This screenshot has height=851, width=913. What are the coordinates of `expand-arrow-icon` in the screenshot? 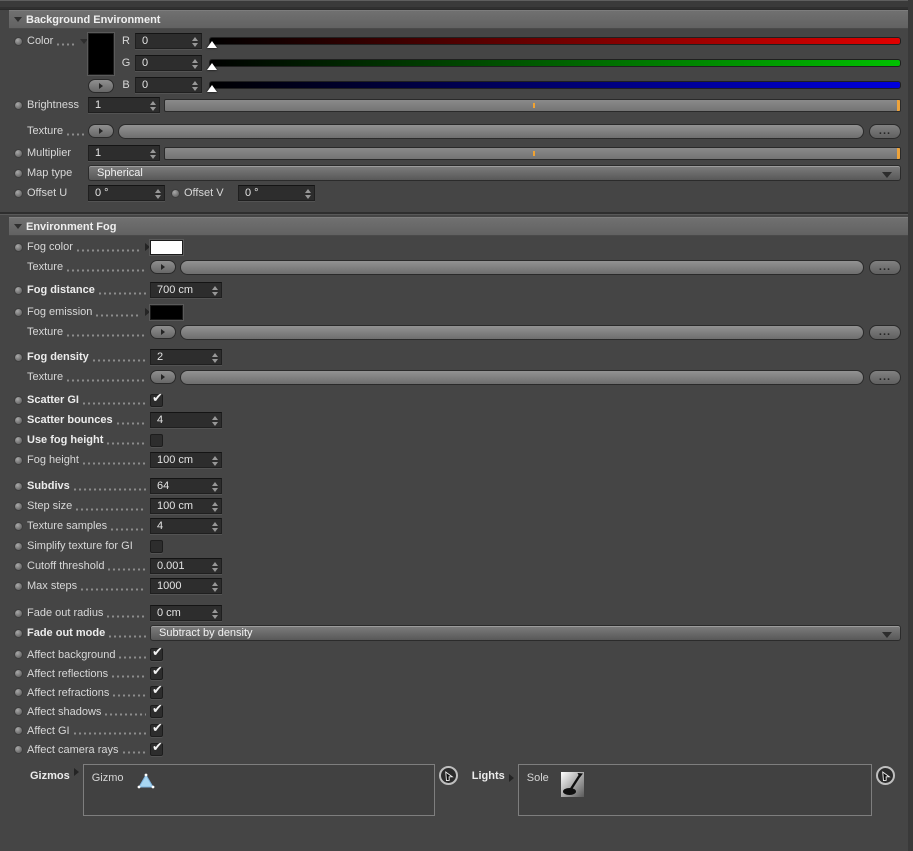 It's located at (511, 778).